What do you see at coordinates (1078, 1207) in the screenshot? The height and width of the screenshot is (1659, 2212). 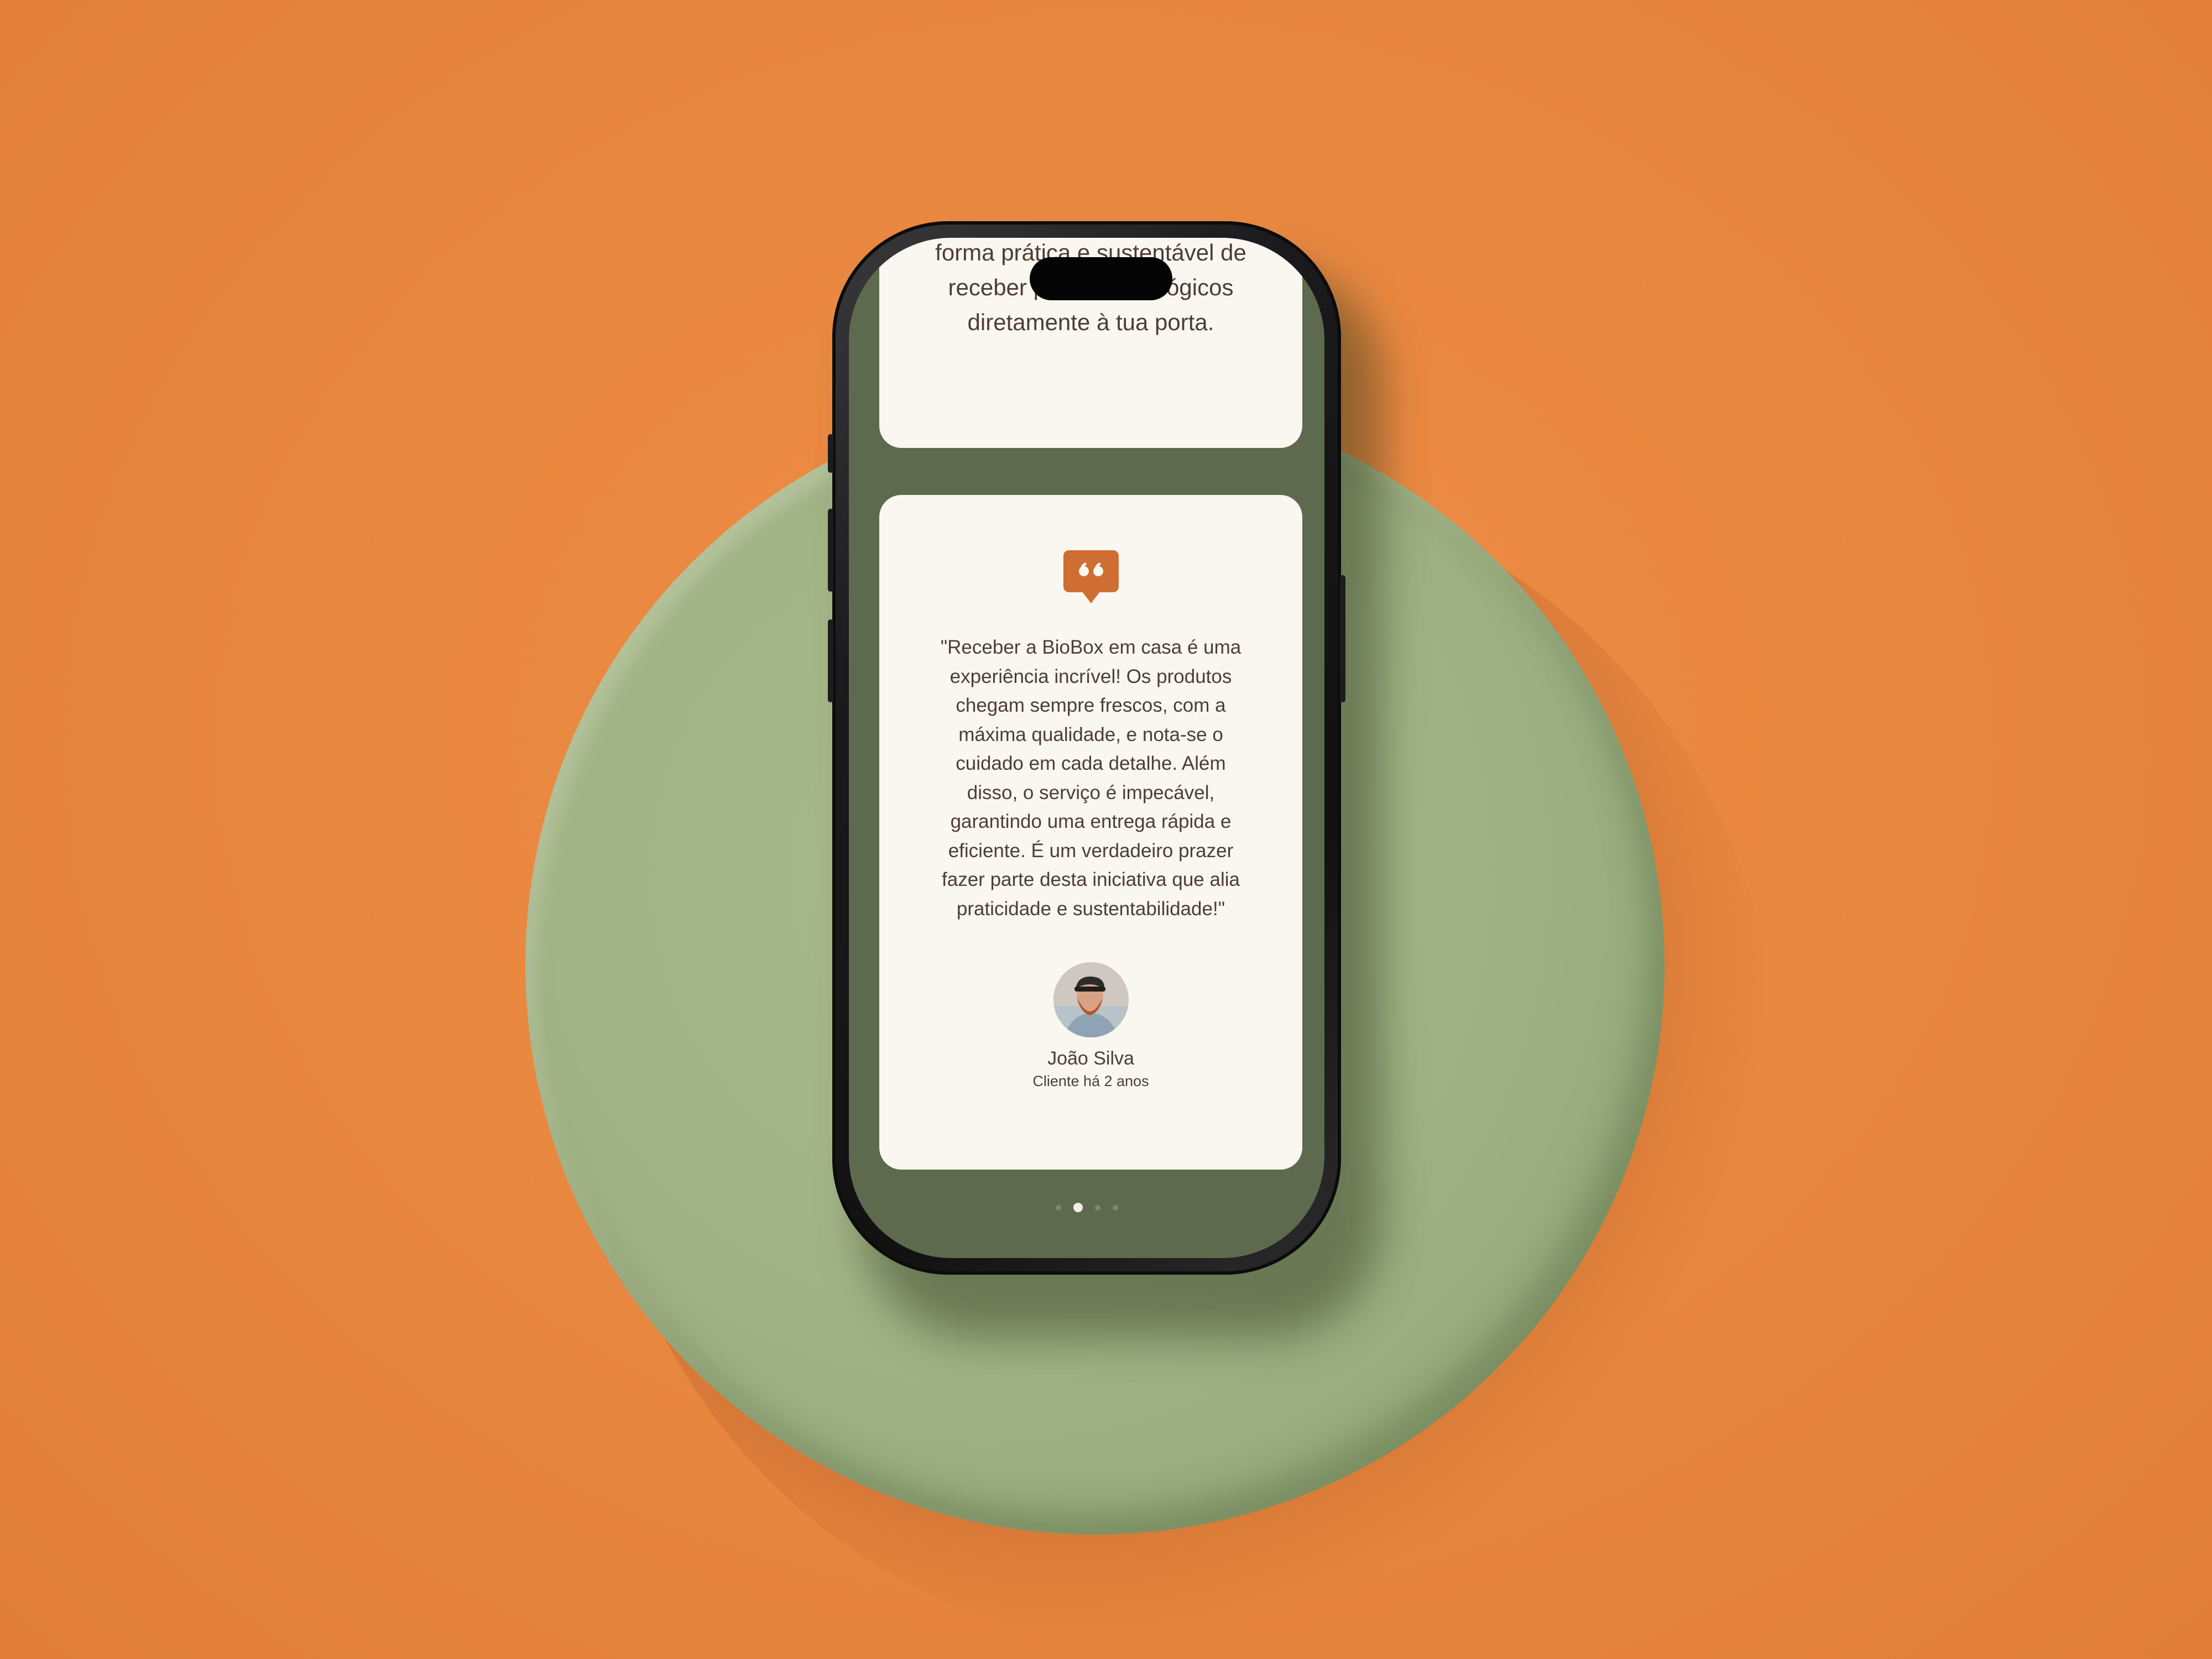 I see `carousel-dot-active` at bounding box center [1078, 1207].